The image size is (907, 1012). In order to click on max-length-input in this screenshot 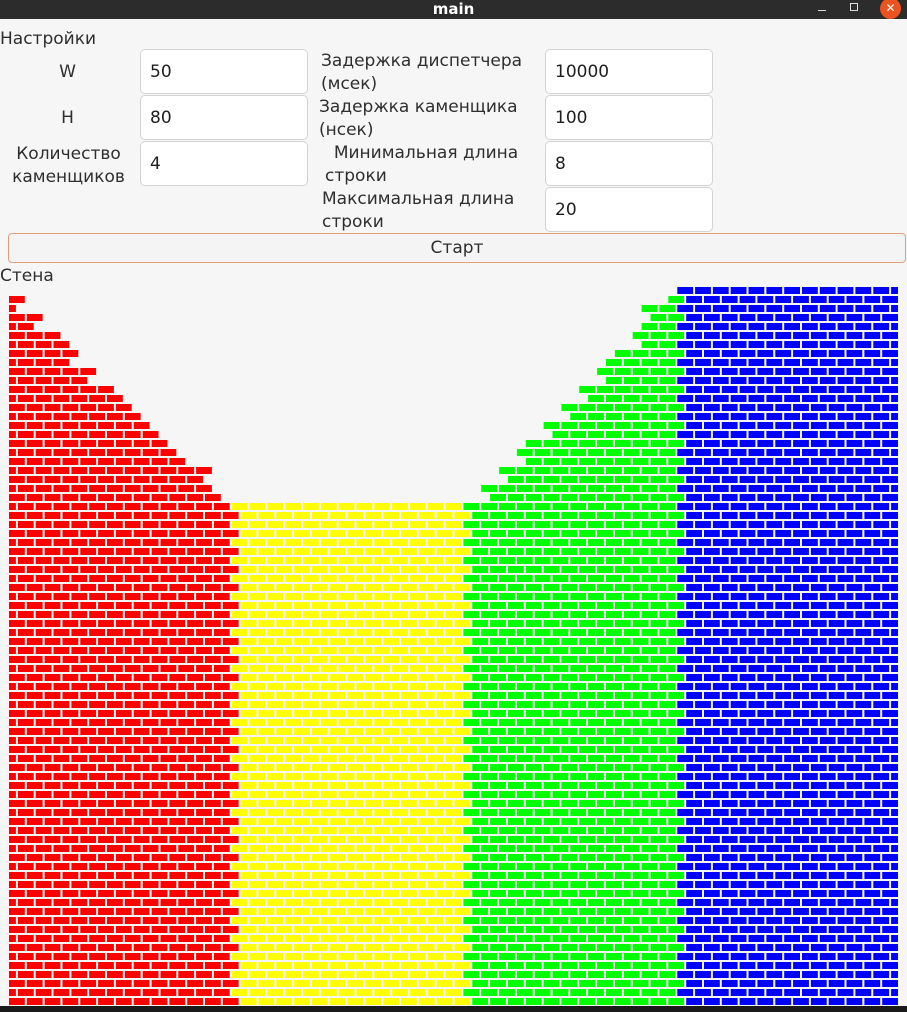, I will do `click(629, 209)`.